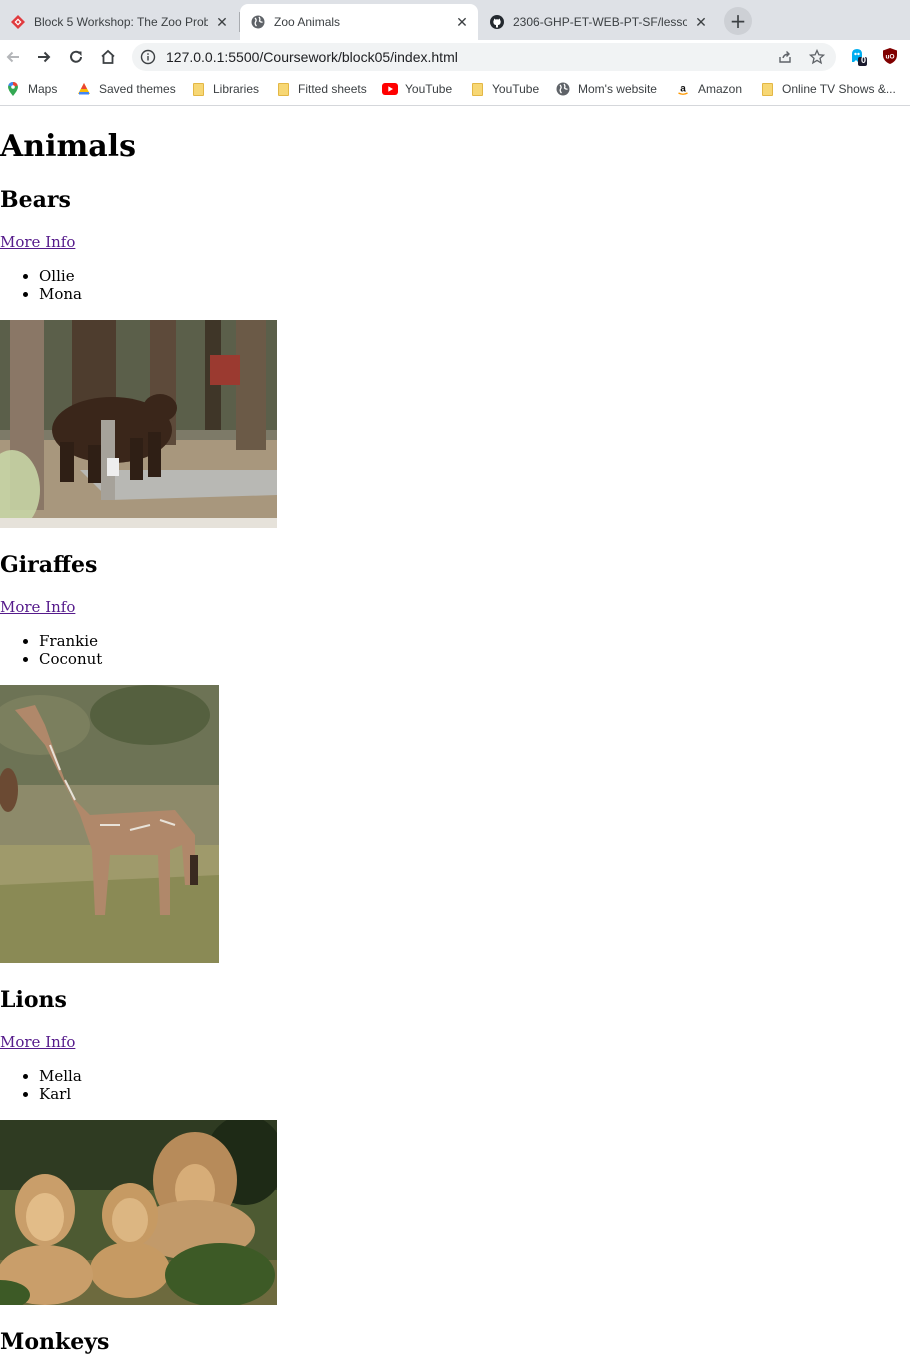  I want to click on tab-title: 2306-GHP-ET-WEB-PT-SF/lesson, so click(600, 22).